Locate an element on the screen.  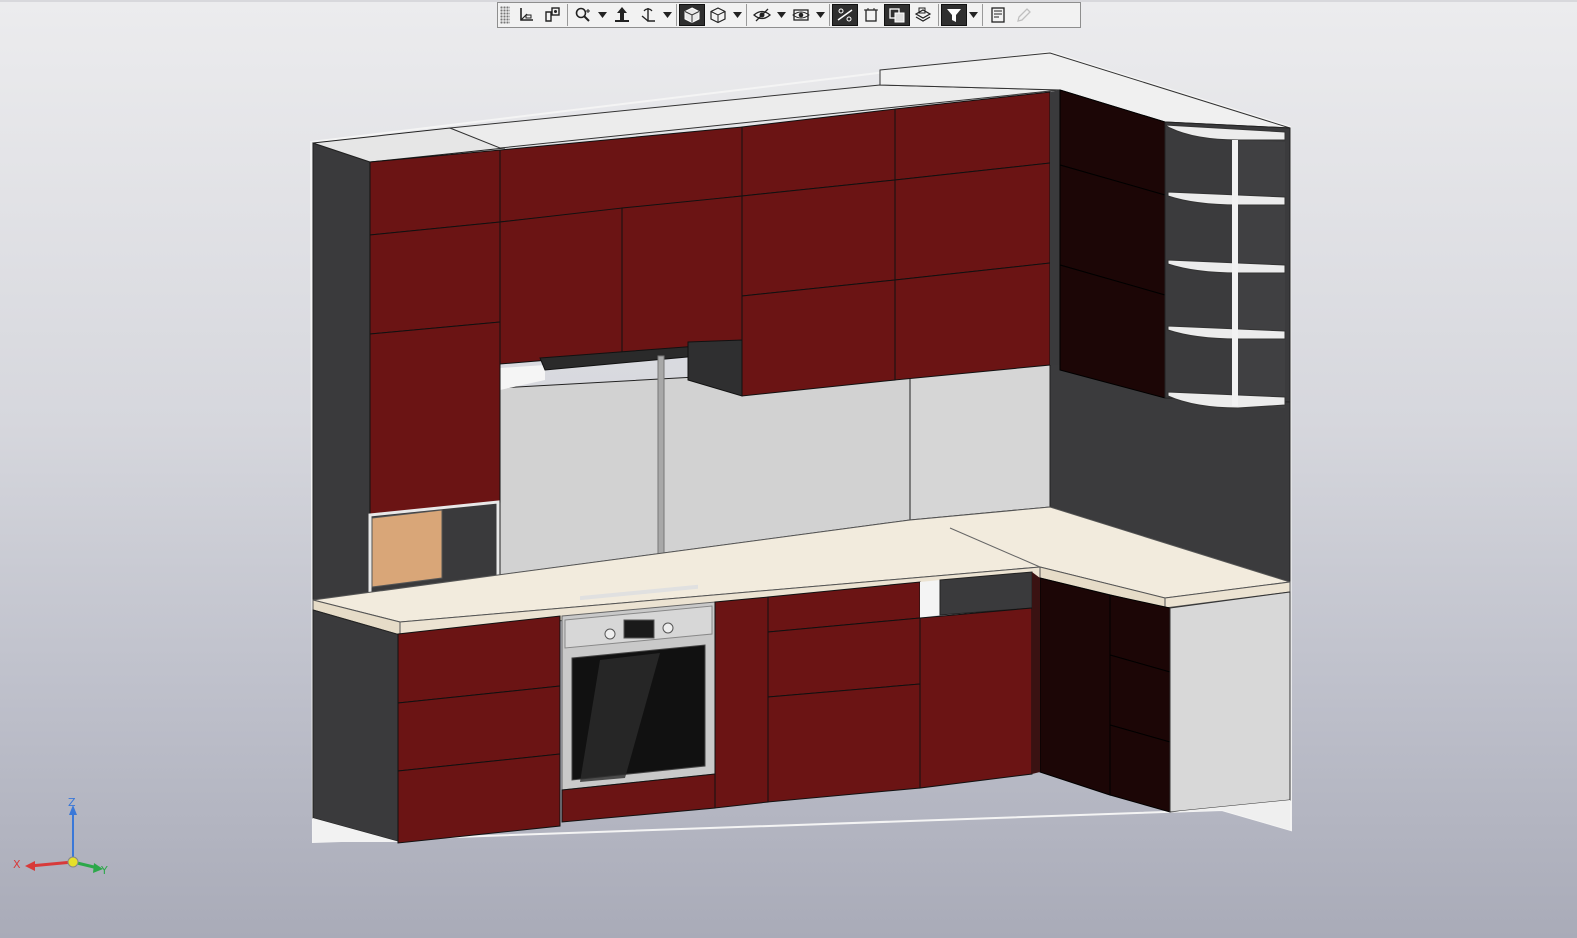
open-shelf-unit-inner is located at coordinates (1261, 274).